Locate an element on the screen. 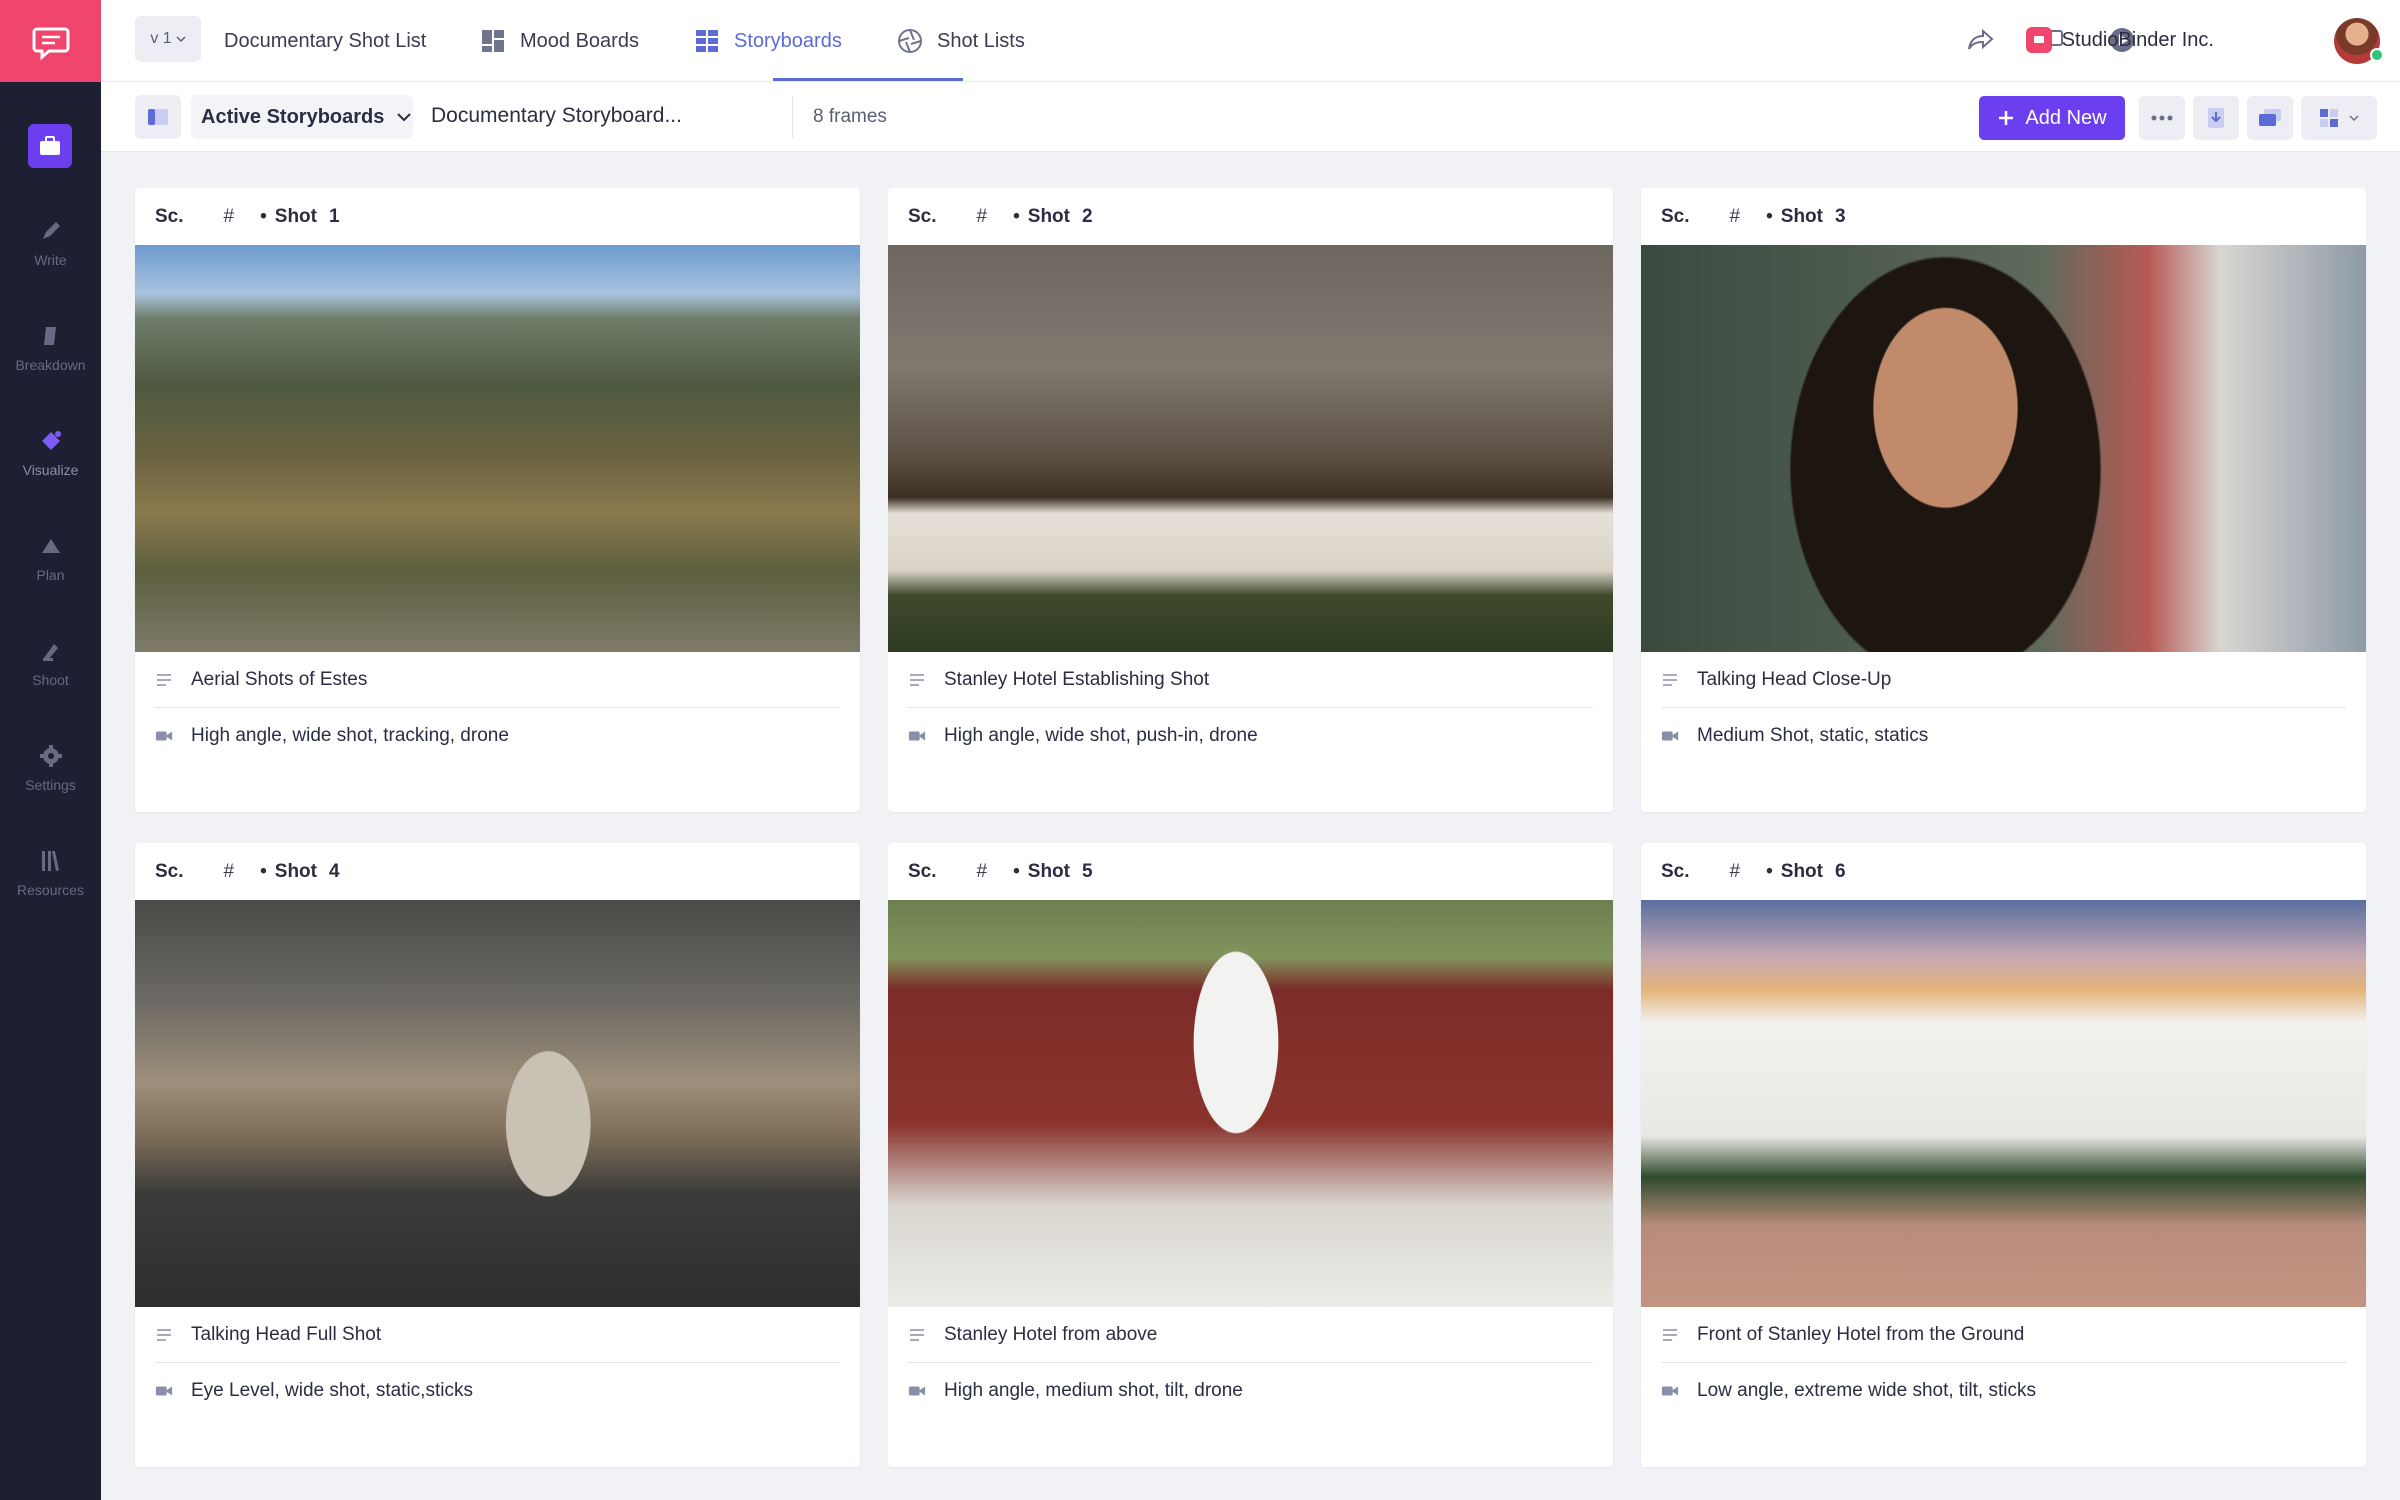  tab-shot-lists: Shot Lists is located at coordinates (961, 41).